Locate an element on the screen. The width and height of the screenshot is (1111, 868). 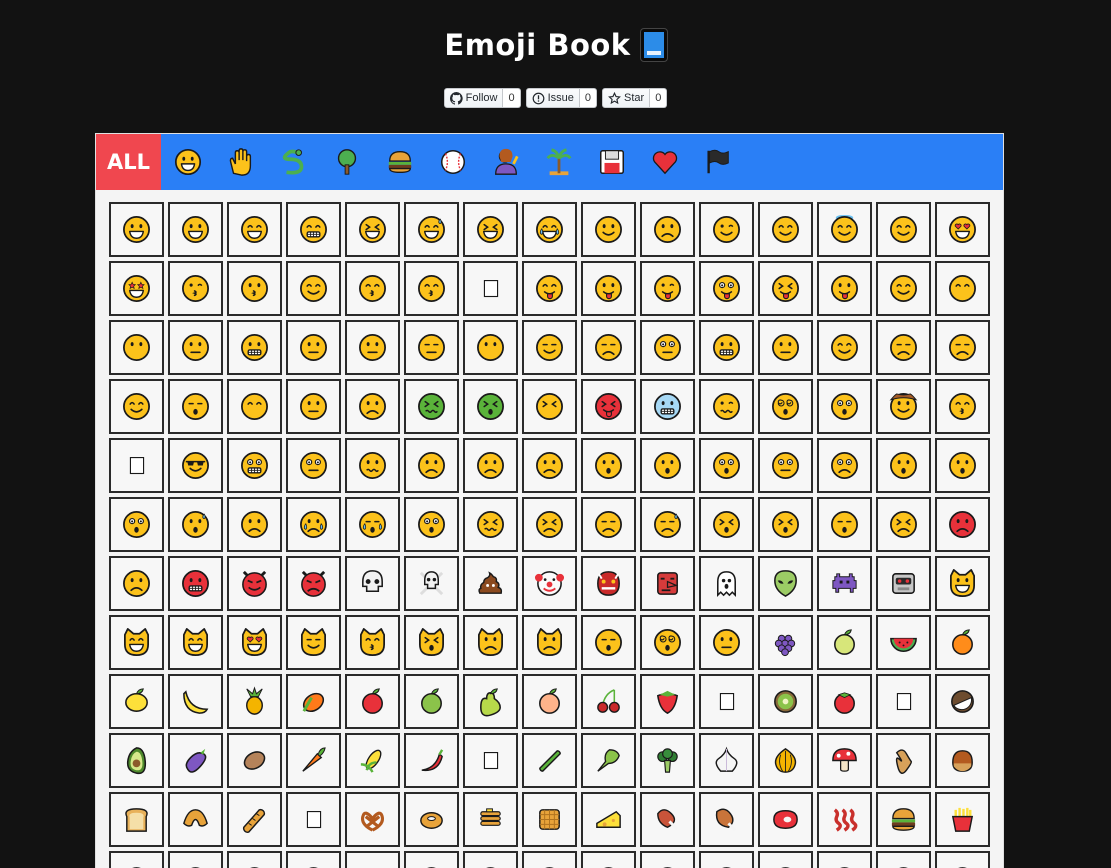
category-tab-nature is located at coordinates (346, 162).